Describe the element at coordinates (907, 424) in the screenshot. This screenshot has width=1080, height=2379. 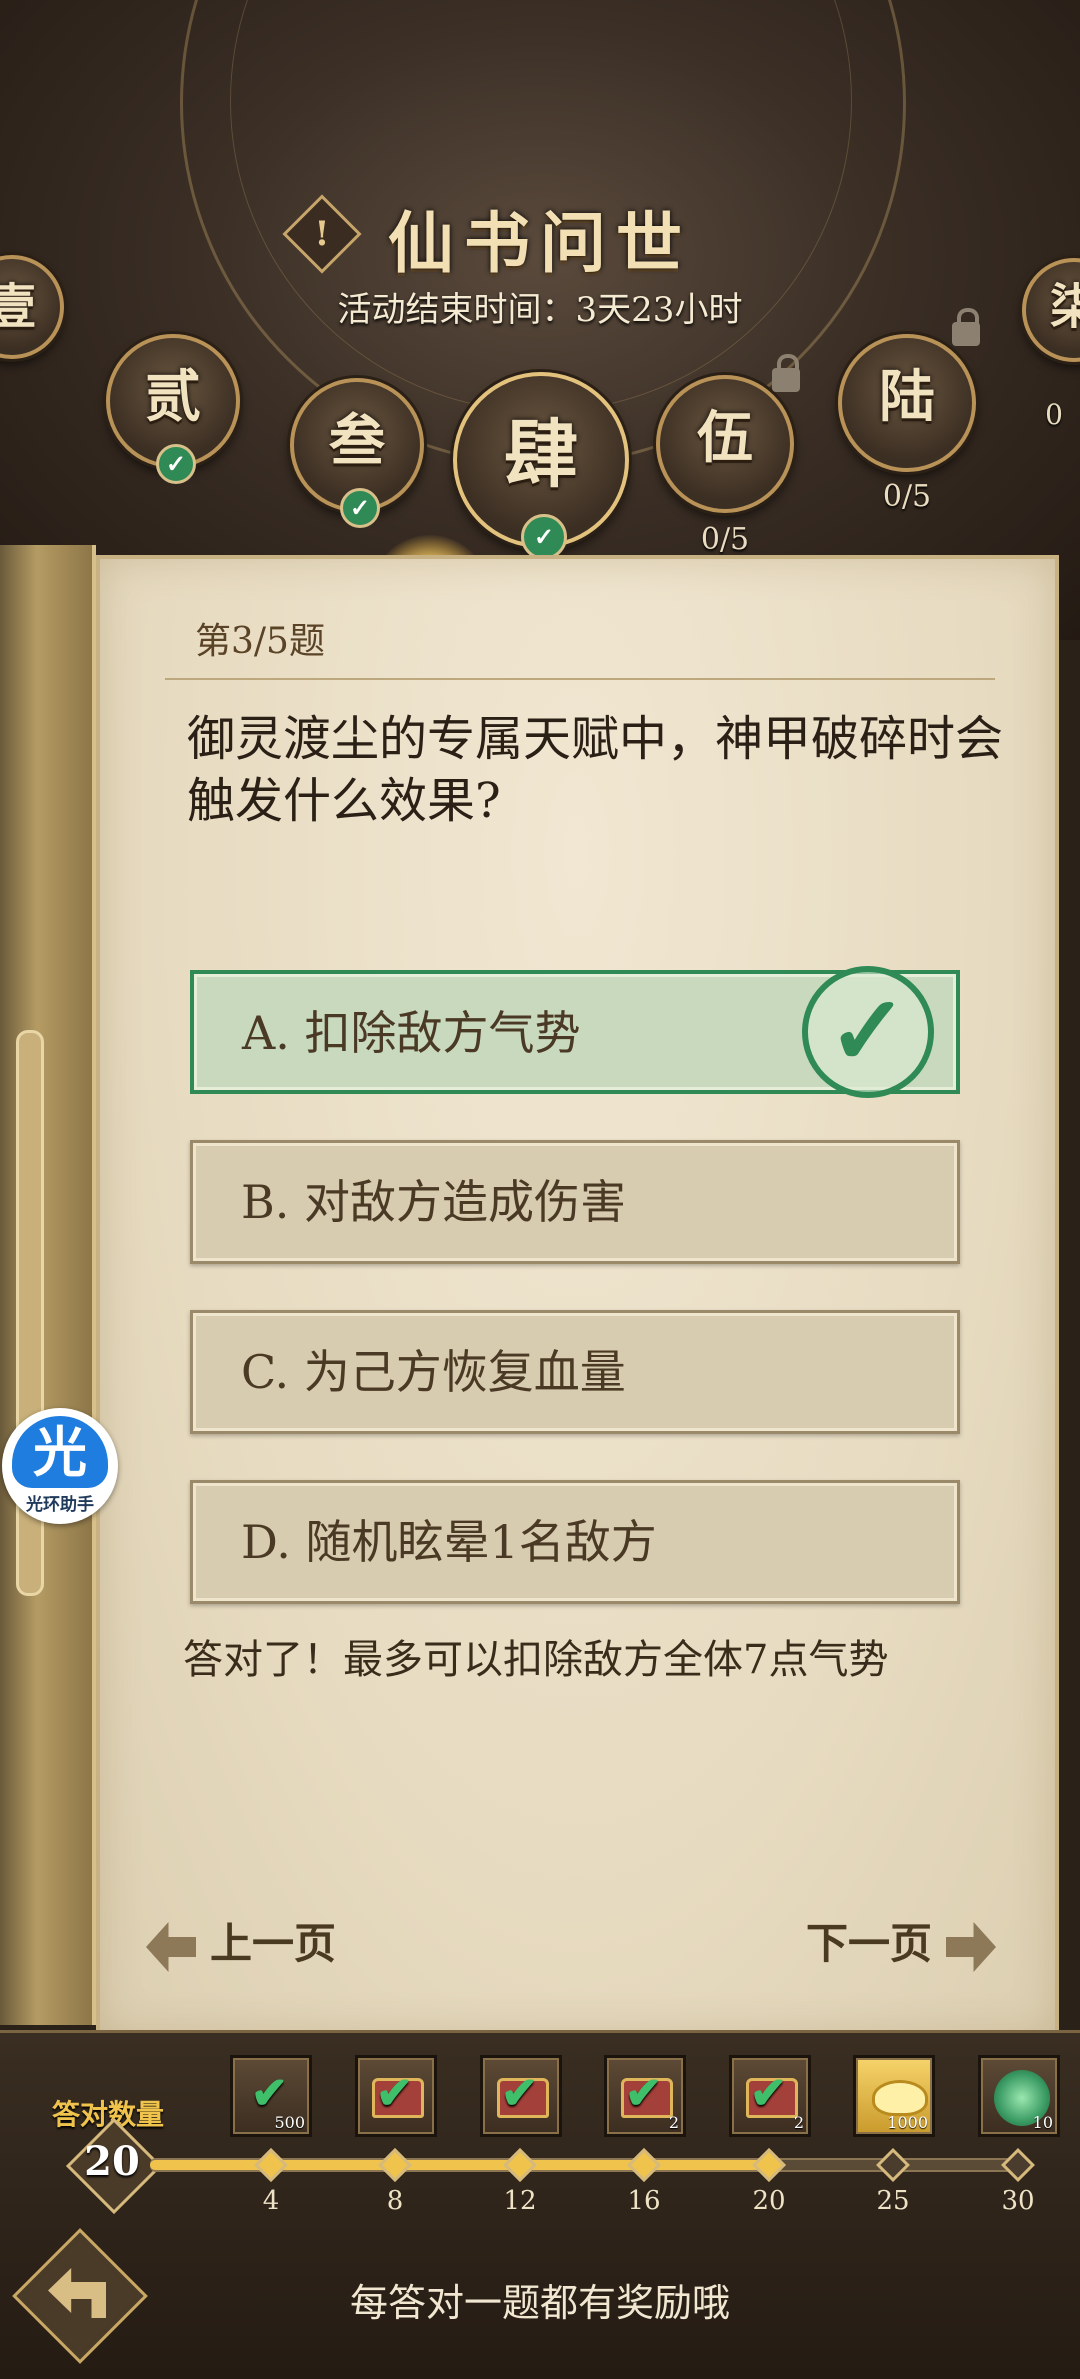
I see `chapter-medal-6: 陆 0/5` at that location.